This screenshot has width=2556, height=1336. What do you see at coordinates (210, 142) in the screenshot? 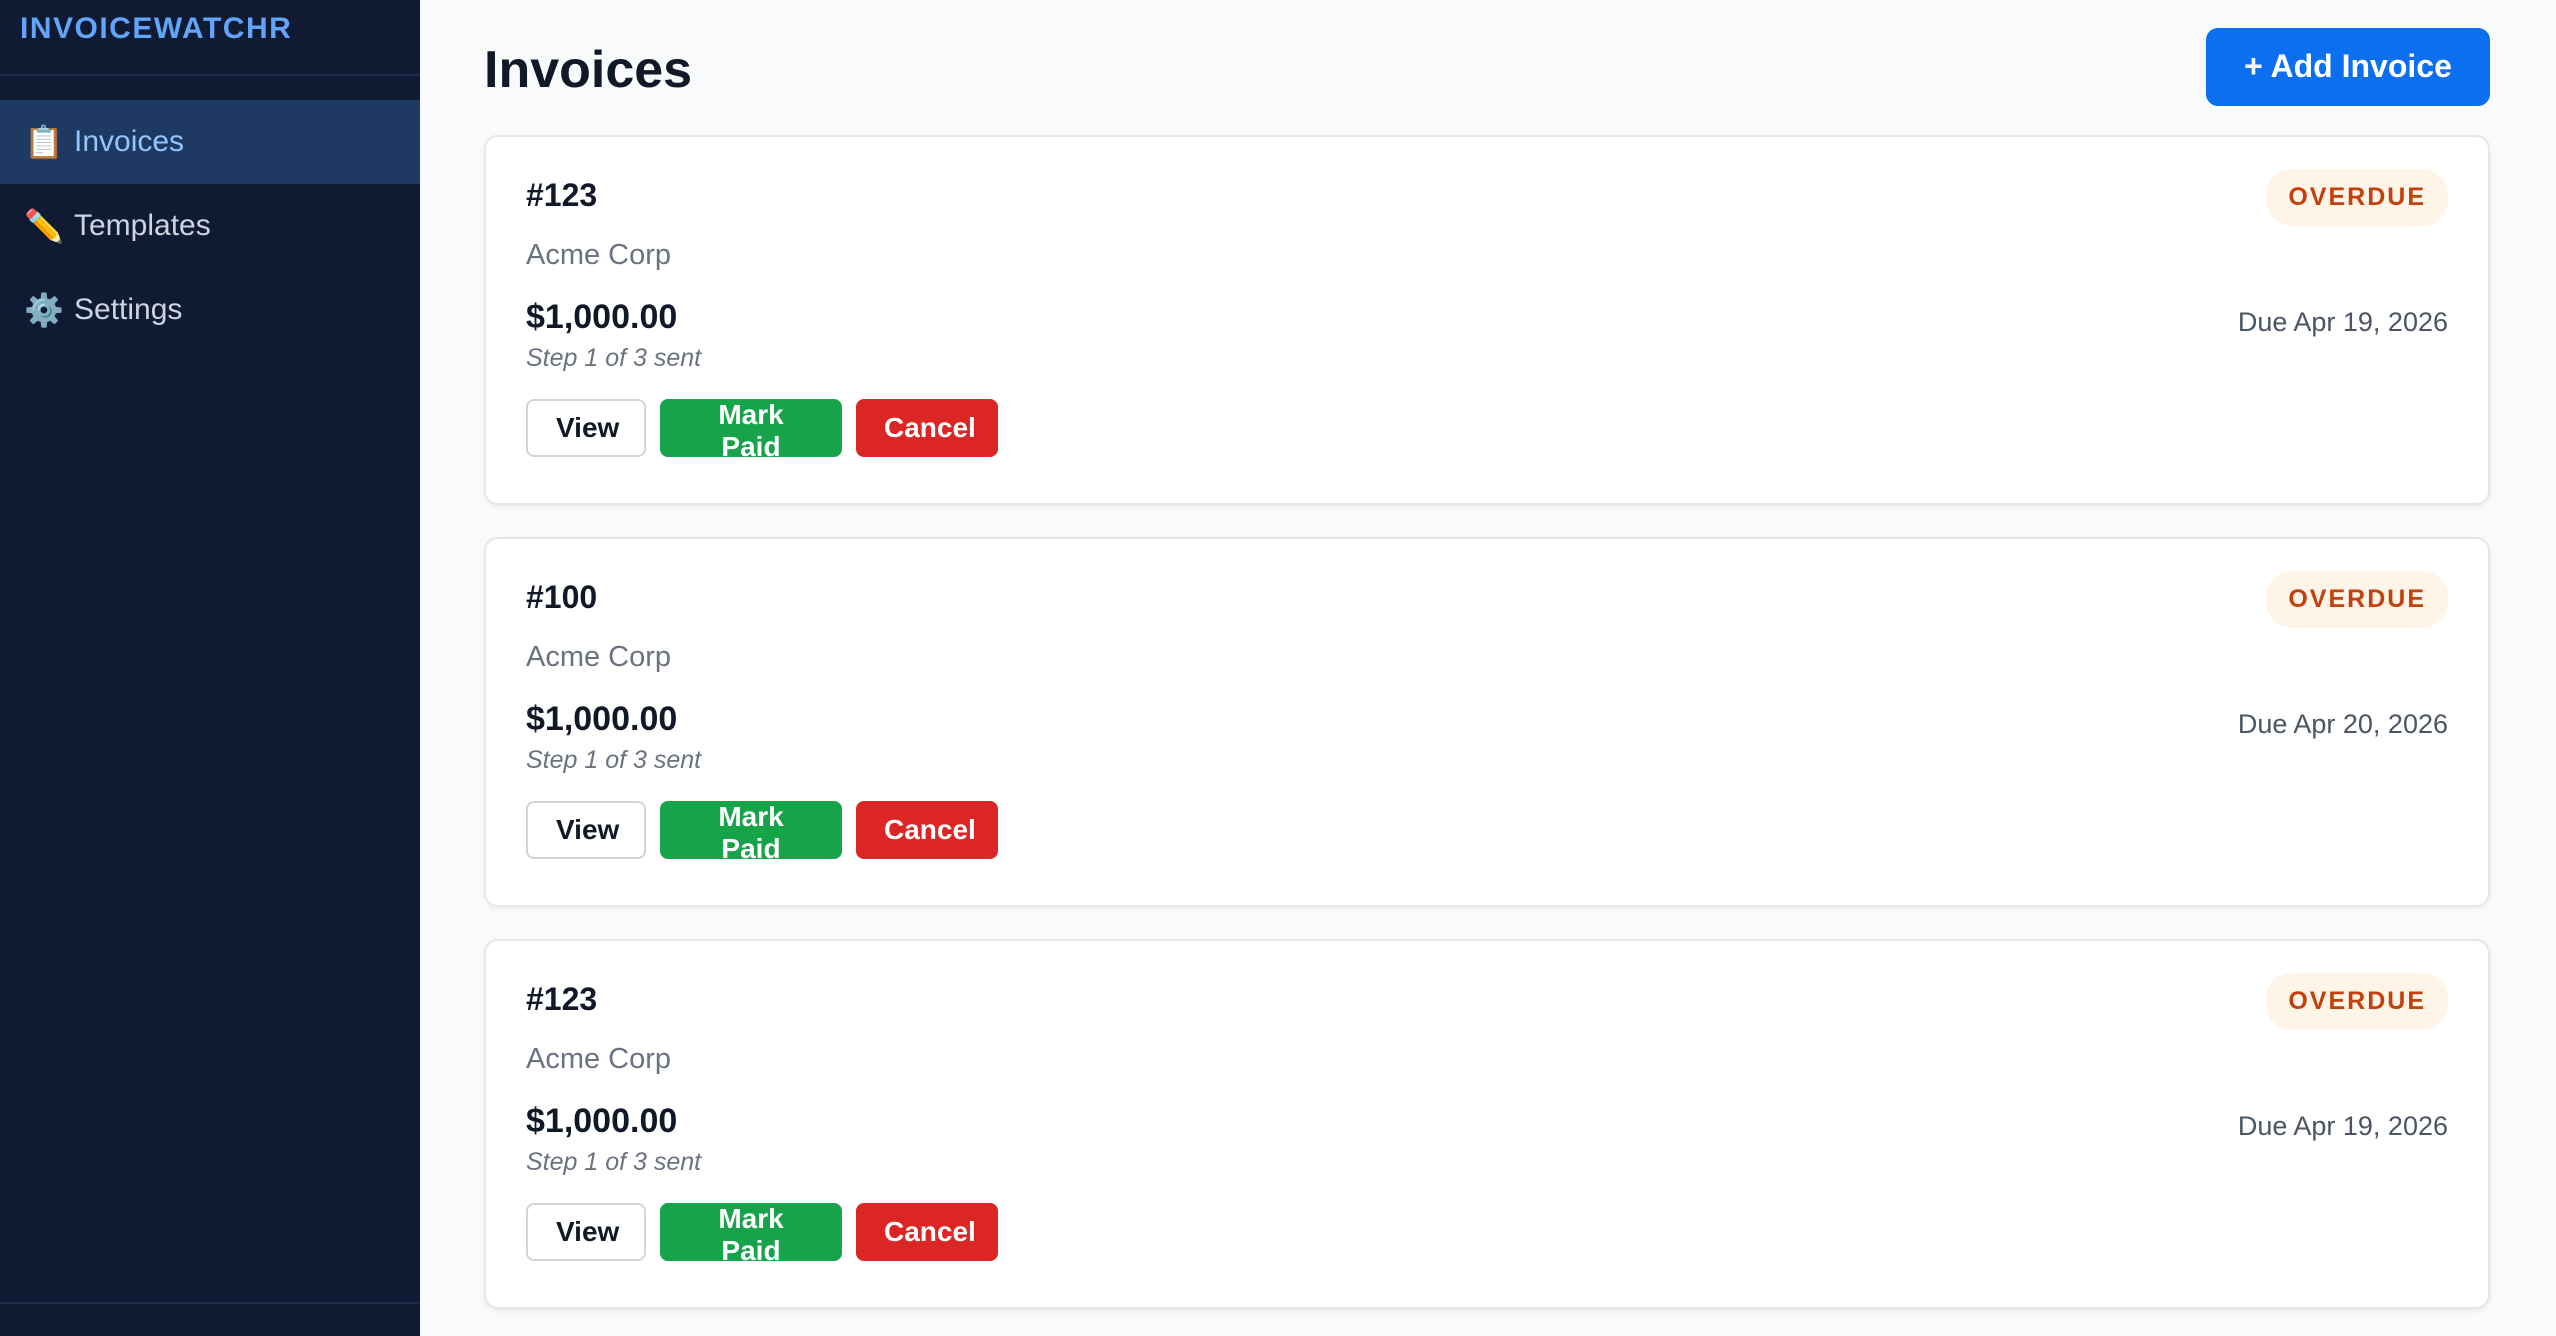
I see `sidebar-item-invoices: 📋 Invoices` at bounding box center [210, 142].